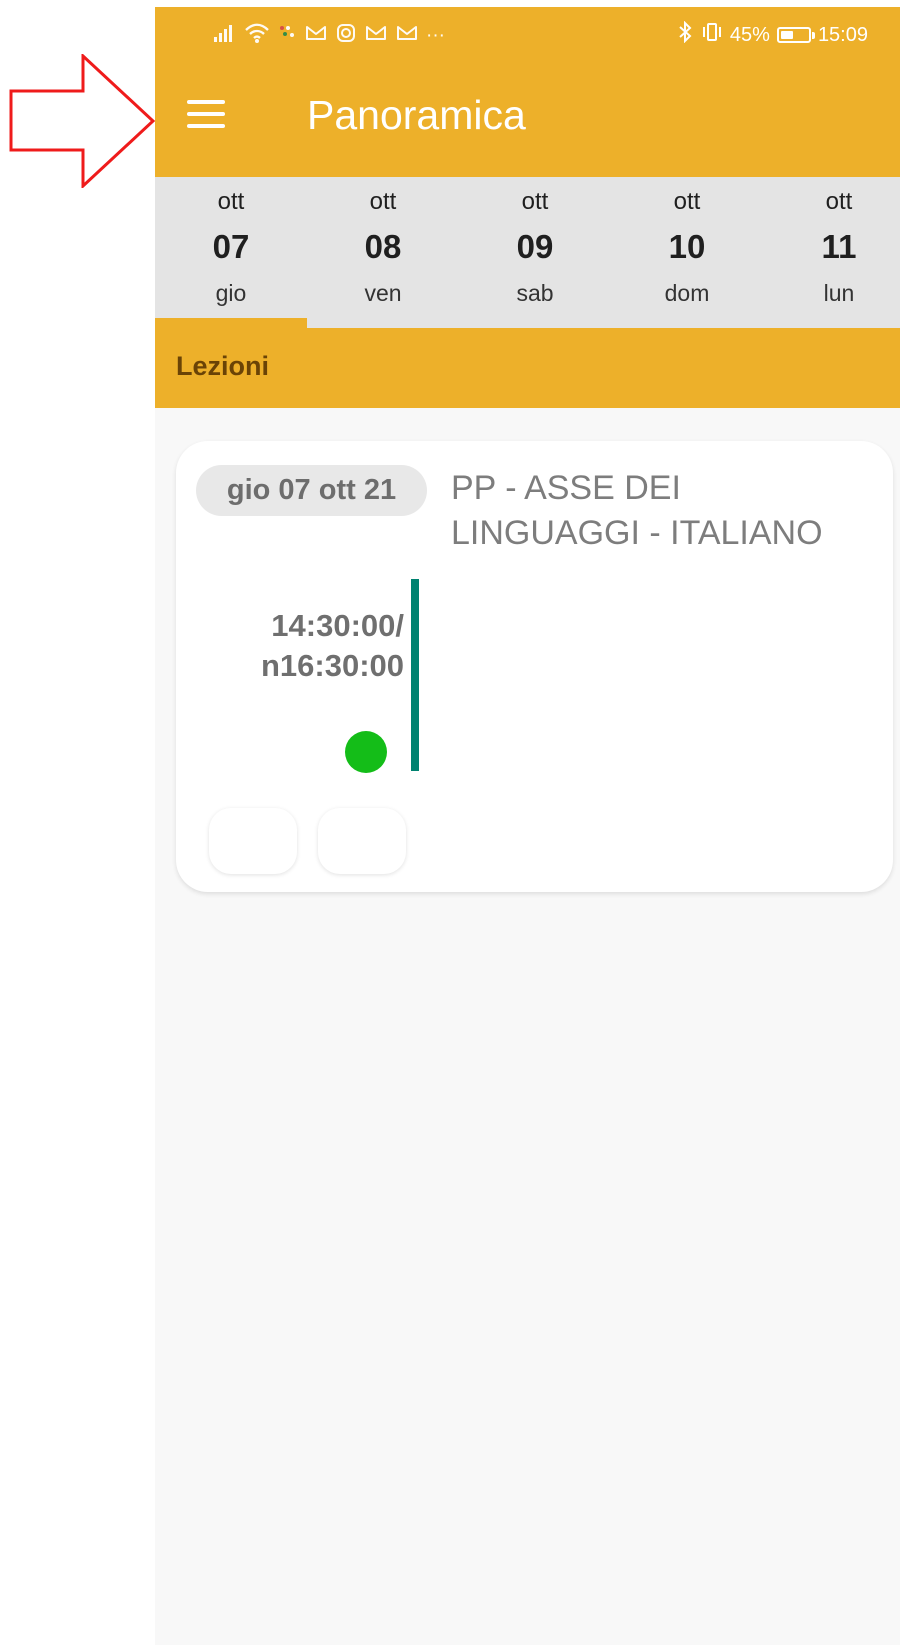  What do you see at coordinates (332, 665) in the screenshot?
I see `time-end: n16:30:00` at bounding box center [332, 665].